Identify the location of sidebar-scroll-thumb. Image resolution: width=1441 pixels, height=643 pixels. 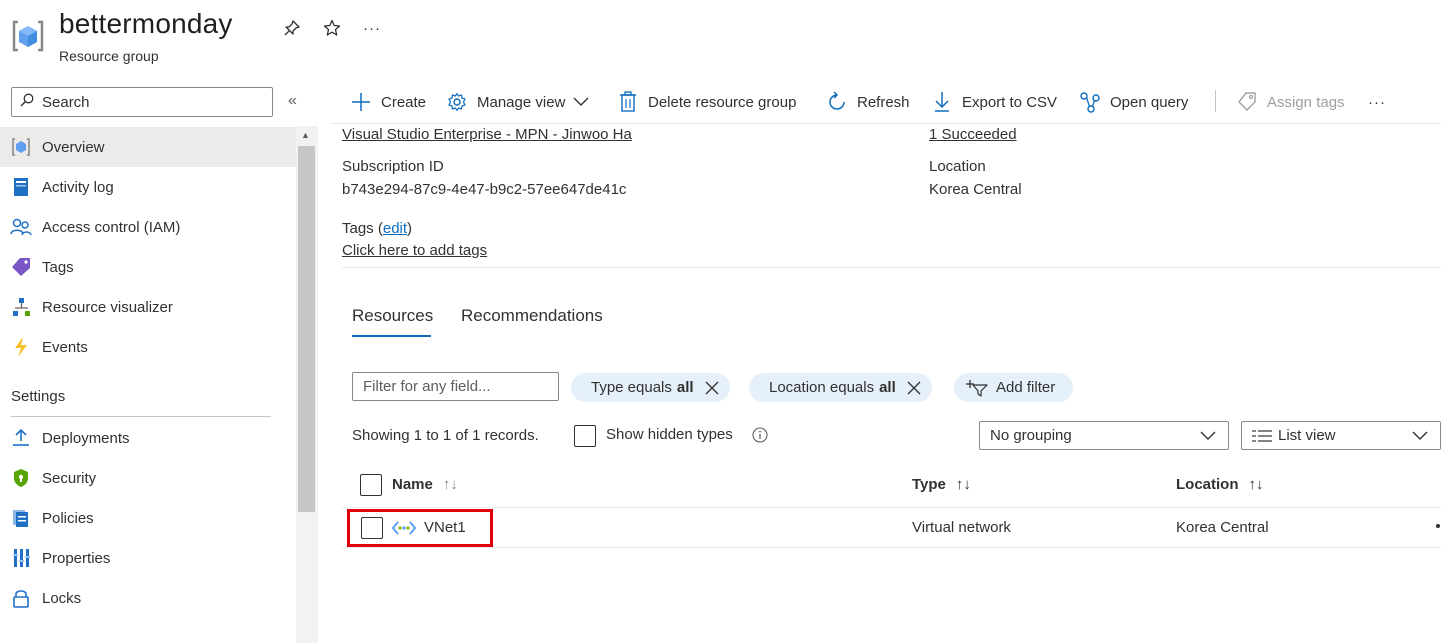
(306, 329).